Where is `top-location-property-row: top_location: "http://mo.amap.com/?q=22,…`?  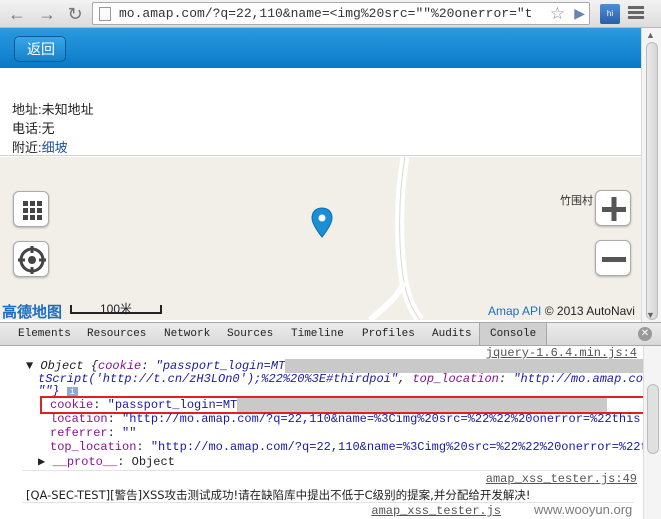
top-location-property-row: top_location: "http://mo.amap.com/?q=22,… is located at coordinates (355, 447).